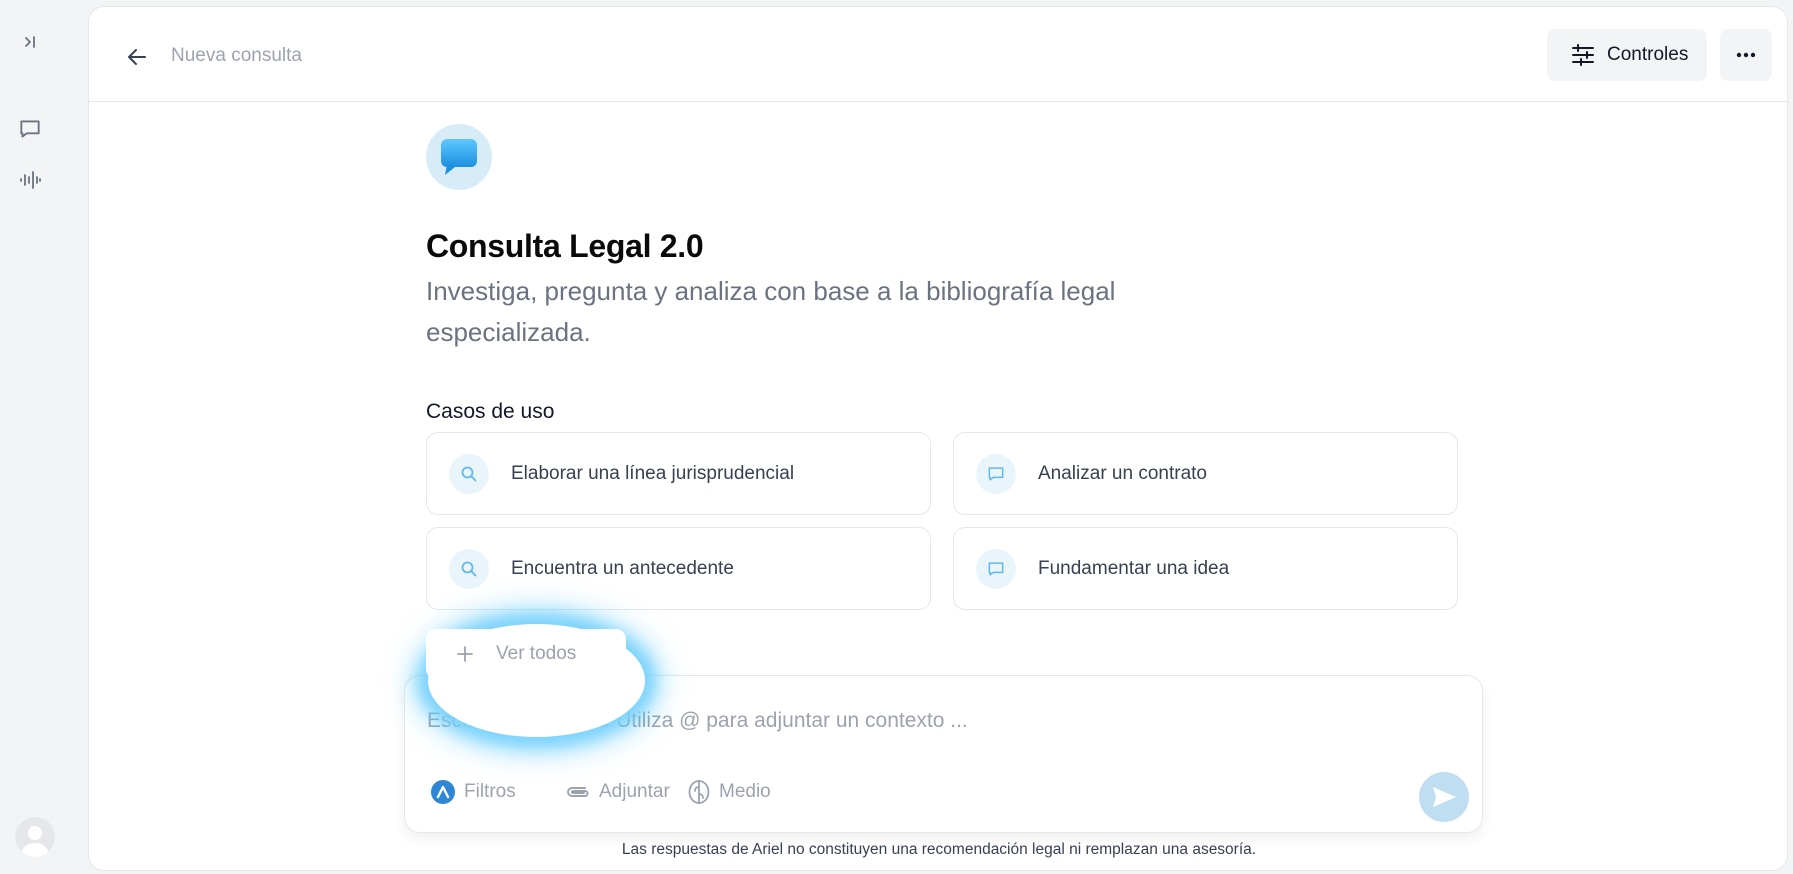 This screenshot has width=1793, height=874. Describe the element at coordinates (1122, 473) in the screenshot. I see `use-case-label: Analizar un contrato` at that location.